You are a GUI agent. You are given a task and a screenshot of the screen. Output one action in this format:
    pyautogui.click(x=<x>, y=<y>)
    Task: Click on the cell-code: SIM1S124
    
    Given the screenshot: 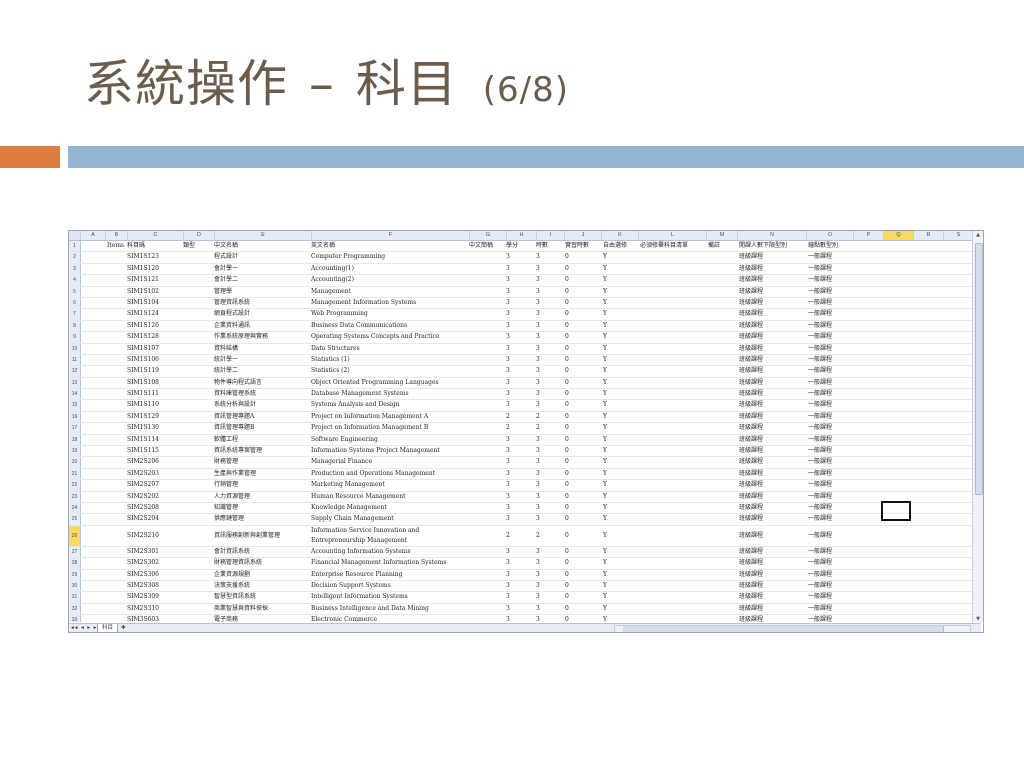 What is the action you would take?
    pyautogui.click(x=155, y=314)
    